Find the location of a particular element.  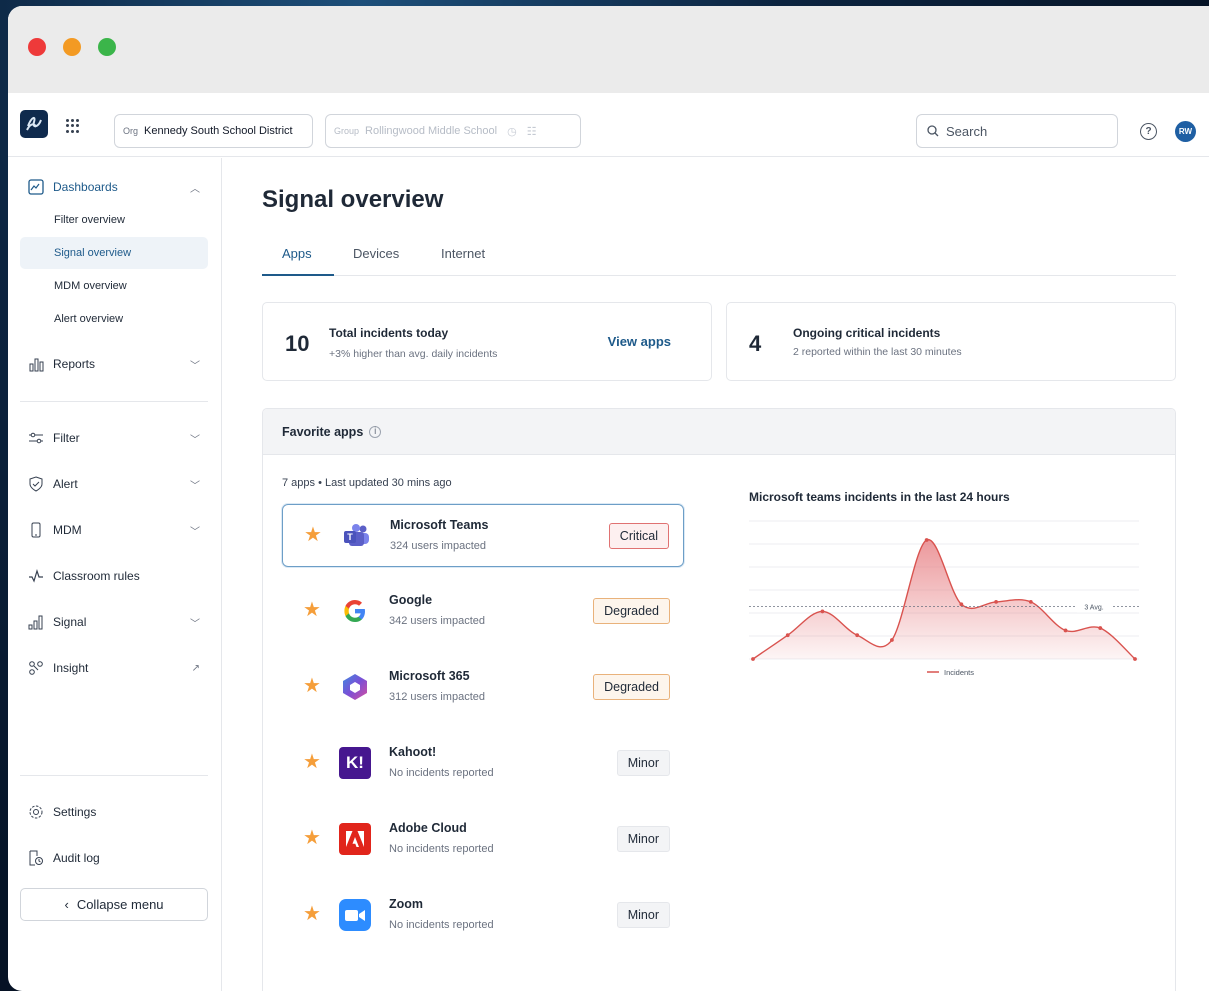

search-input: Search is located at coordinates (1017, 131).